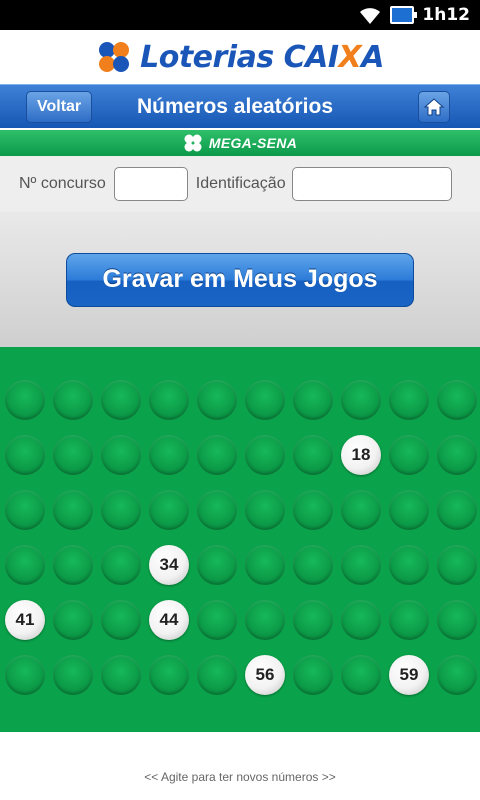 This screenshot has width=480, height=800. Describe the element at coordinates (25, 620) in the screenshot. I see `picked-number-ball: 41` at that location.